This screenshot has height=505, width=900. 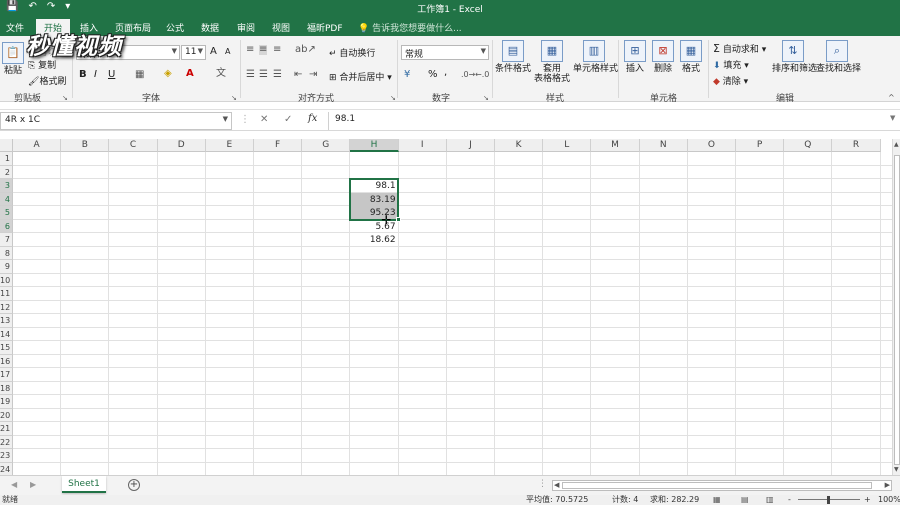 I want to click on fill-handle, so click(x=398, y=219).